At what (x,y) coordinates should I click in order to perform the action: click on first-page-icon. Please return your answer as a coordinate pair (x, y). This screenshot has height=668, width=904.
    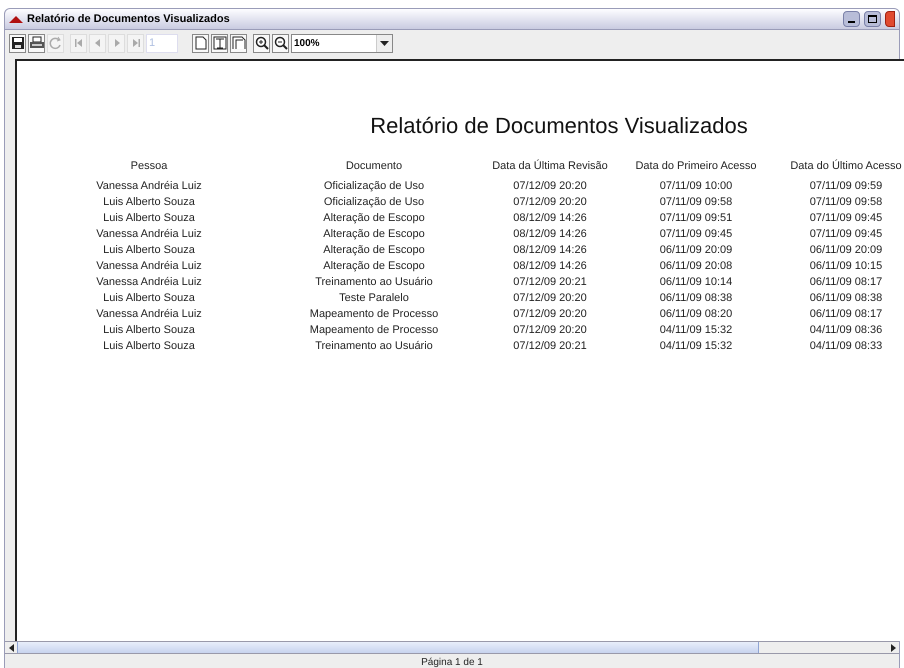
    Looking at the image, I should click on (79, 43).